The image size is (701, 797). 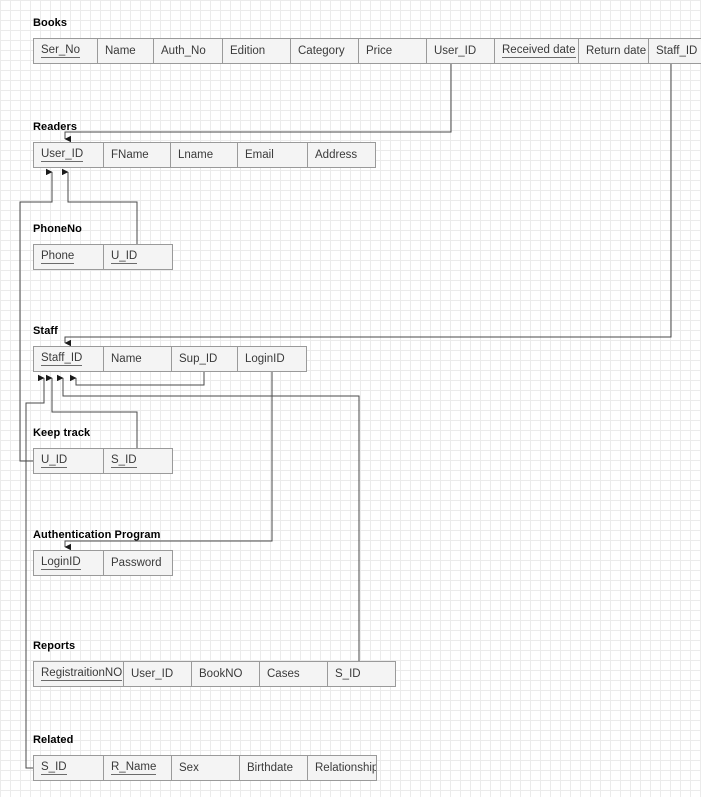 I want to click on attribute-row: U_ID S_ID, so click(x=103, y=461).